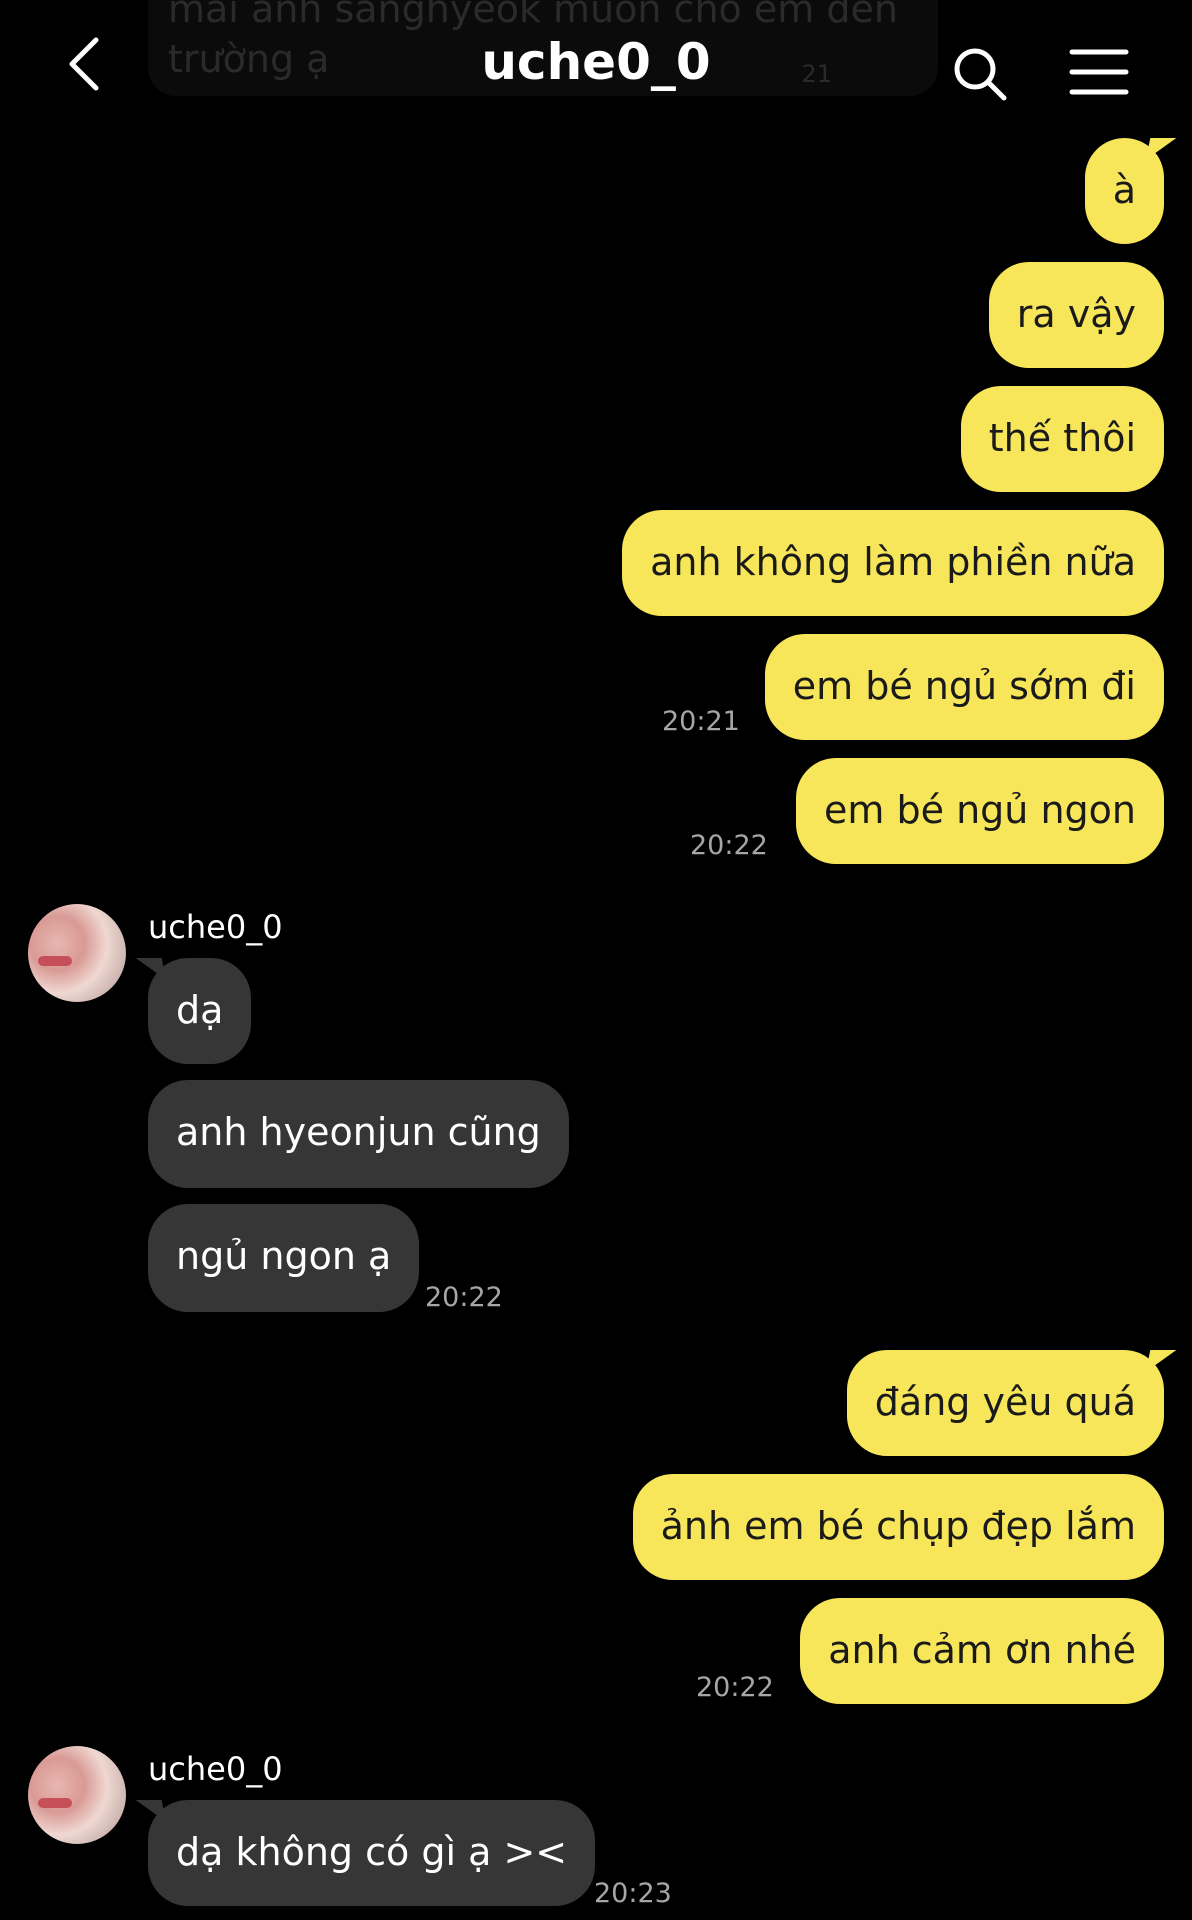  I want to click on outgoing-message: đáng yêu quá, so click(1005, 1403).